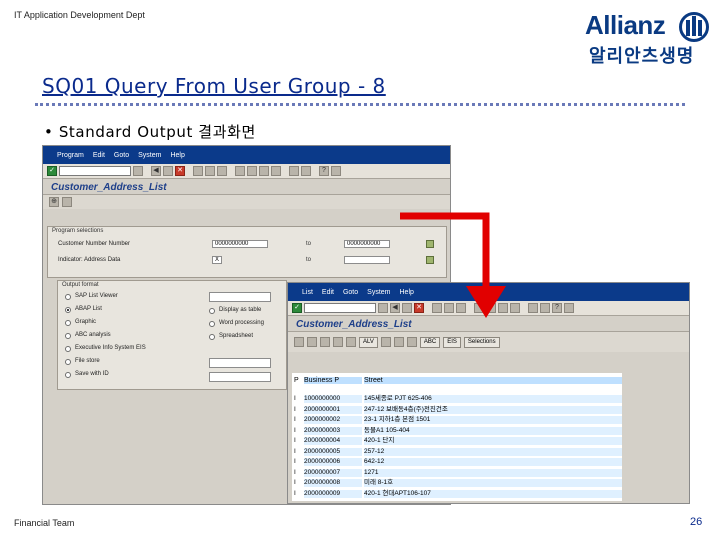  What do you see at coordinates (312, 342) in the screenshot?
I see `refresh-icon` at bounding box center [312, 342].